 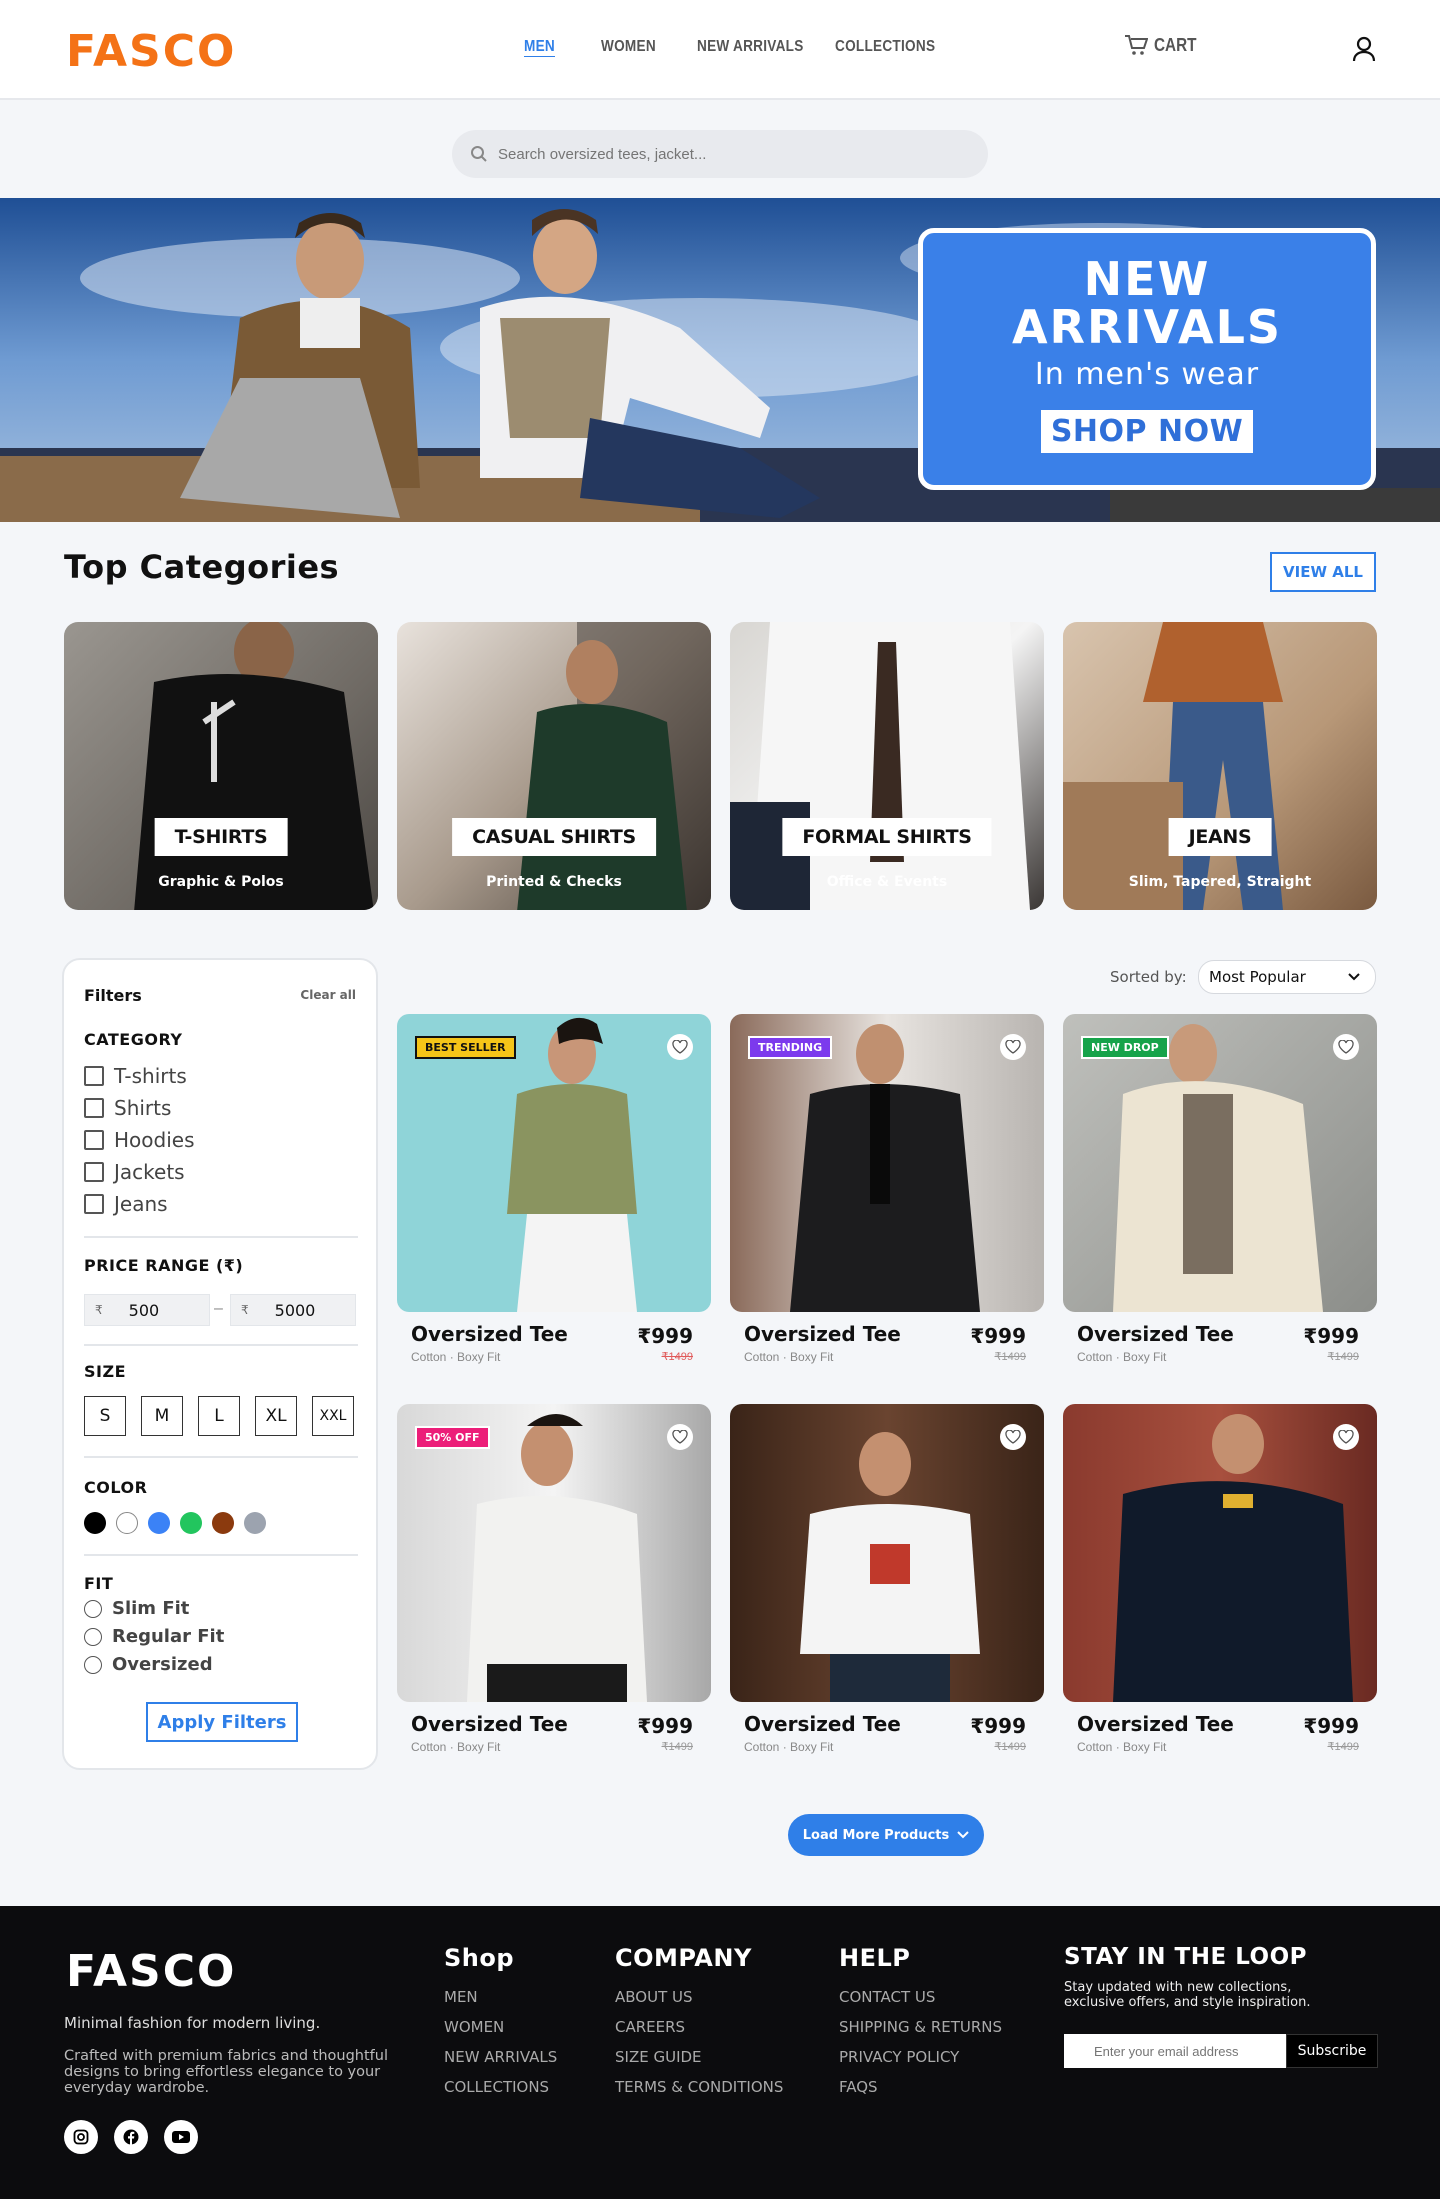 What do you see at coordinates (127, 1523) in the screenshot?
I see `color-swatch-white` at bounding box center [127, 1523].